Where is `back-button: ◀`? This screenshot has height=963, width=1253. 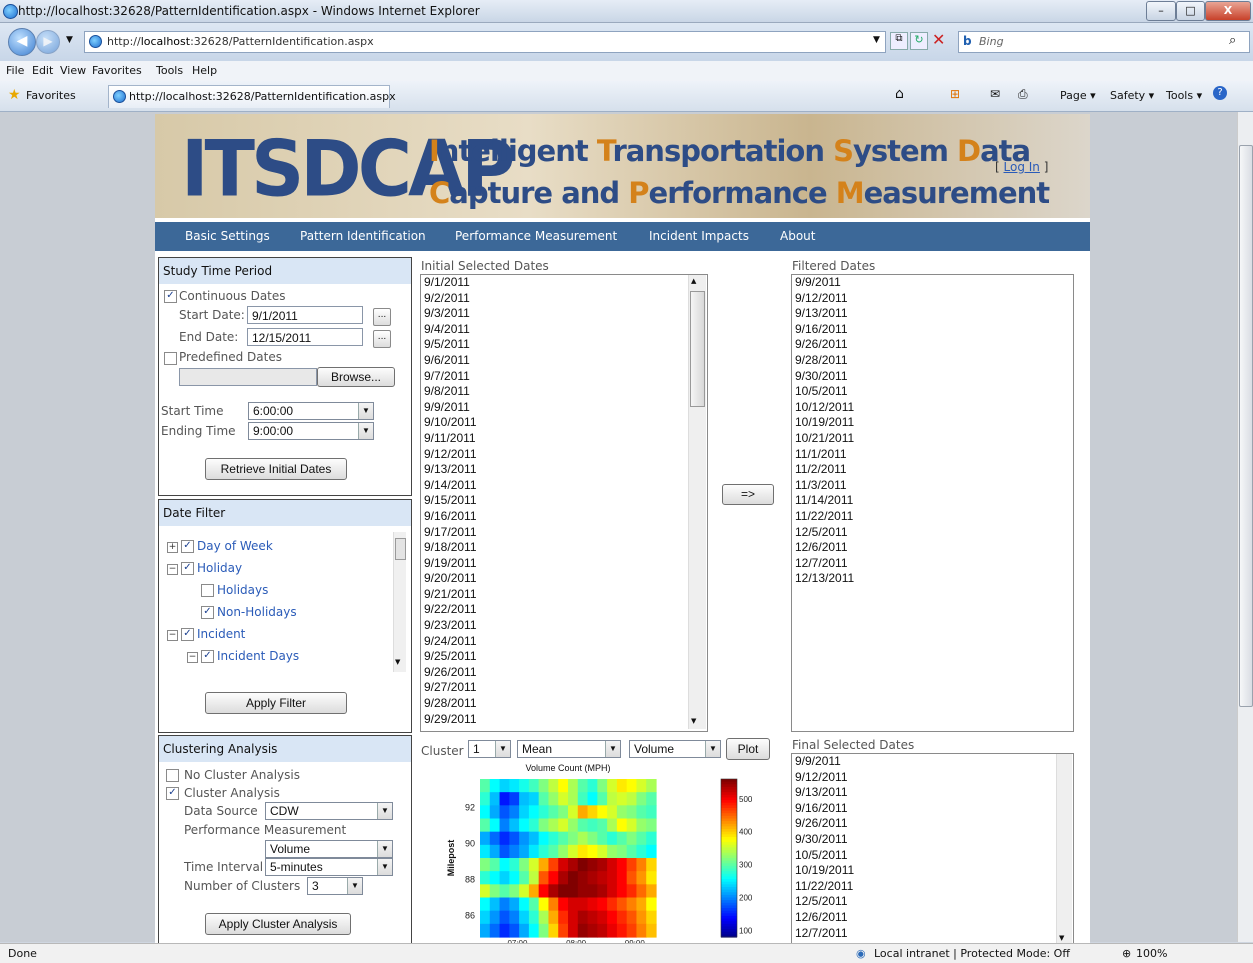 back-button: ◀ is located at coordinates (22, 42).